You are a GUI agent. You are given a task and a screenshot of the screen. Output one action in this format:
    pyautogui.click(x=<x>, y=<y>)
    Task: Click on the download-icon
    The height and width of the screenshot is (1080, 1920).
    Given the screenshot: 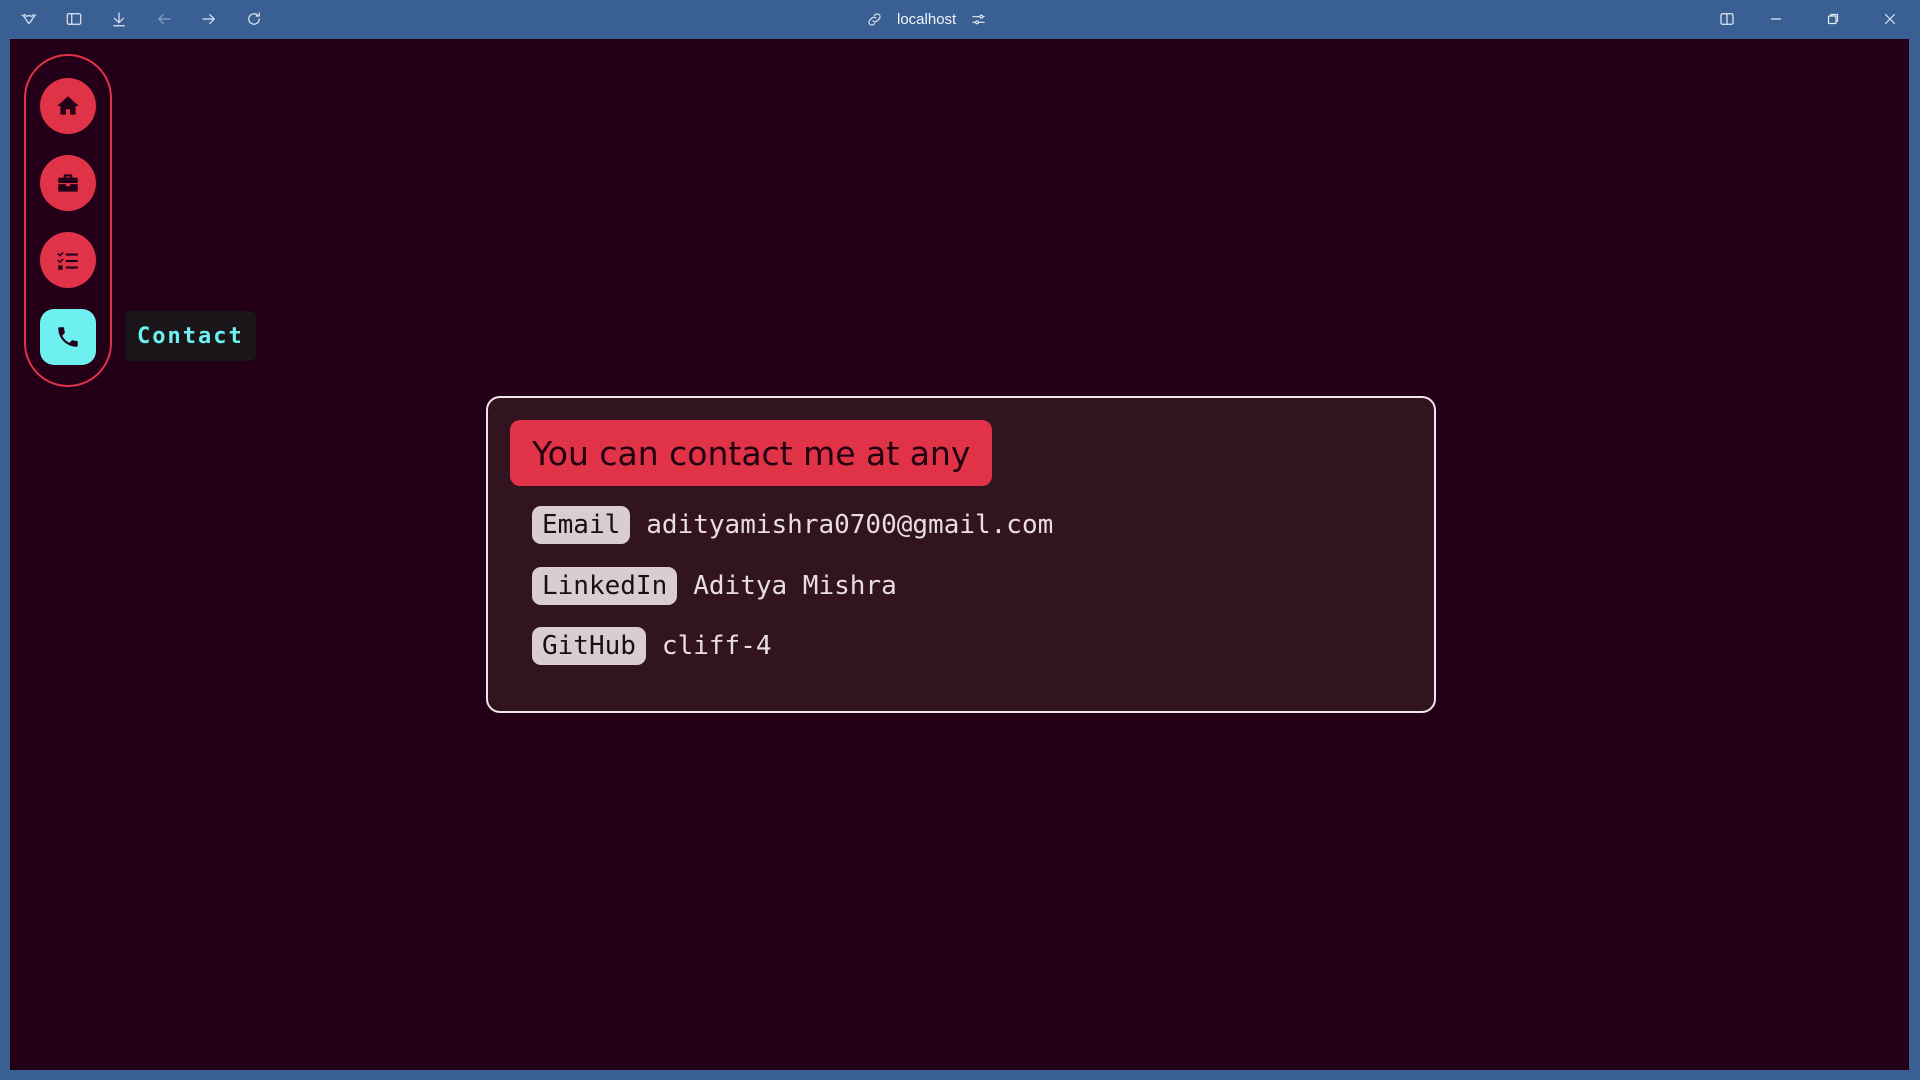 What is the action you would take?
    pyautogui.click(x=119, y=19)
    